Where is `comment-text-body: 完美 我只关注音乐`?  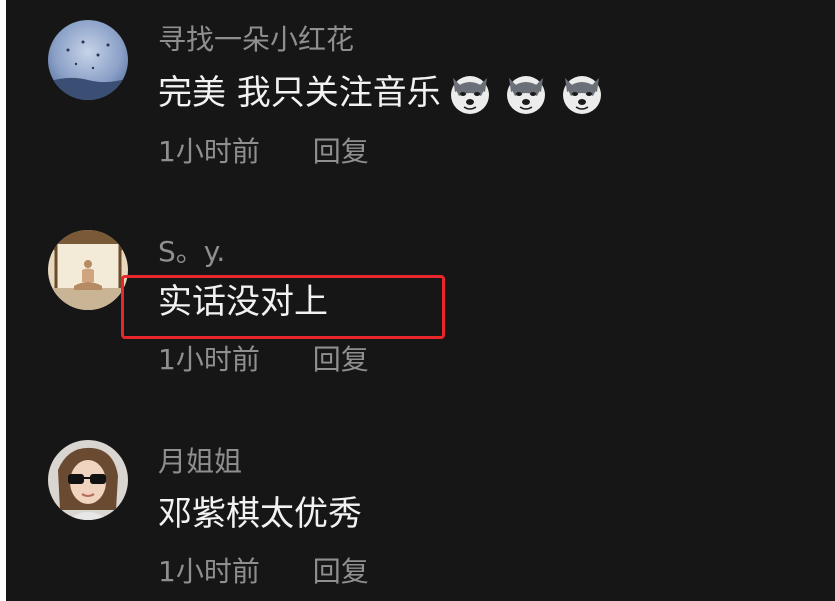
comment-text-body: 完美 我只关注音乐 is located at coordinates (299, 93).